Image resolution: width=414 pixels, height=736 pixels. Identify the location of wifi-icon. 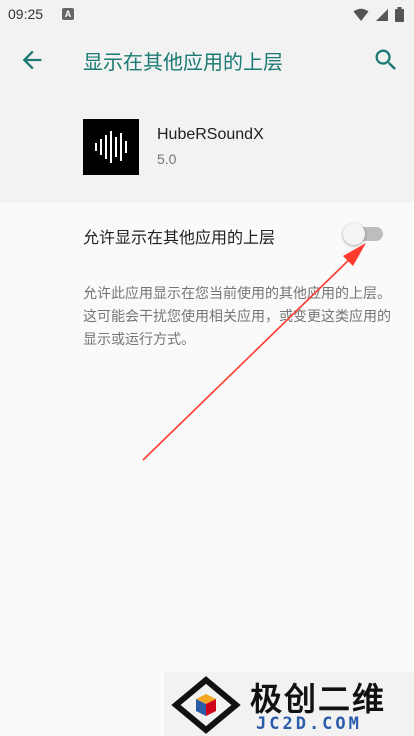
(361, 14).